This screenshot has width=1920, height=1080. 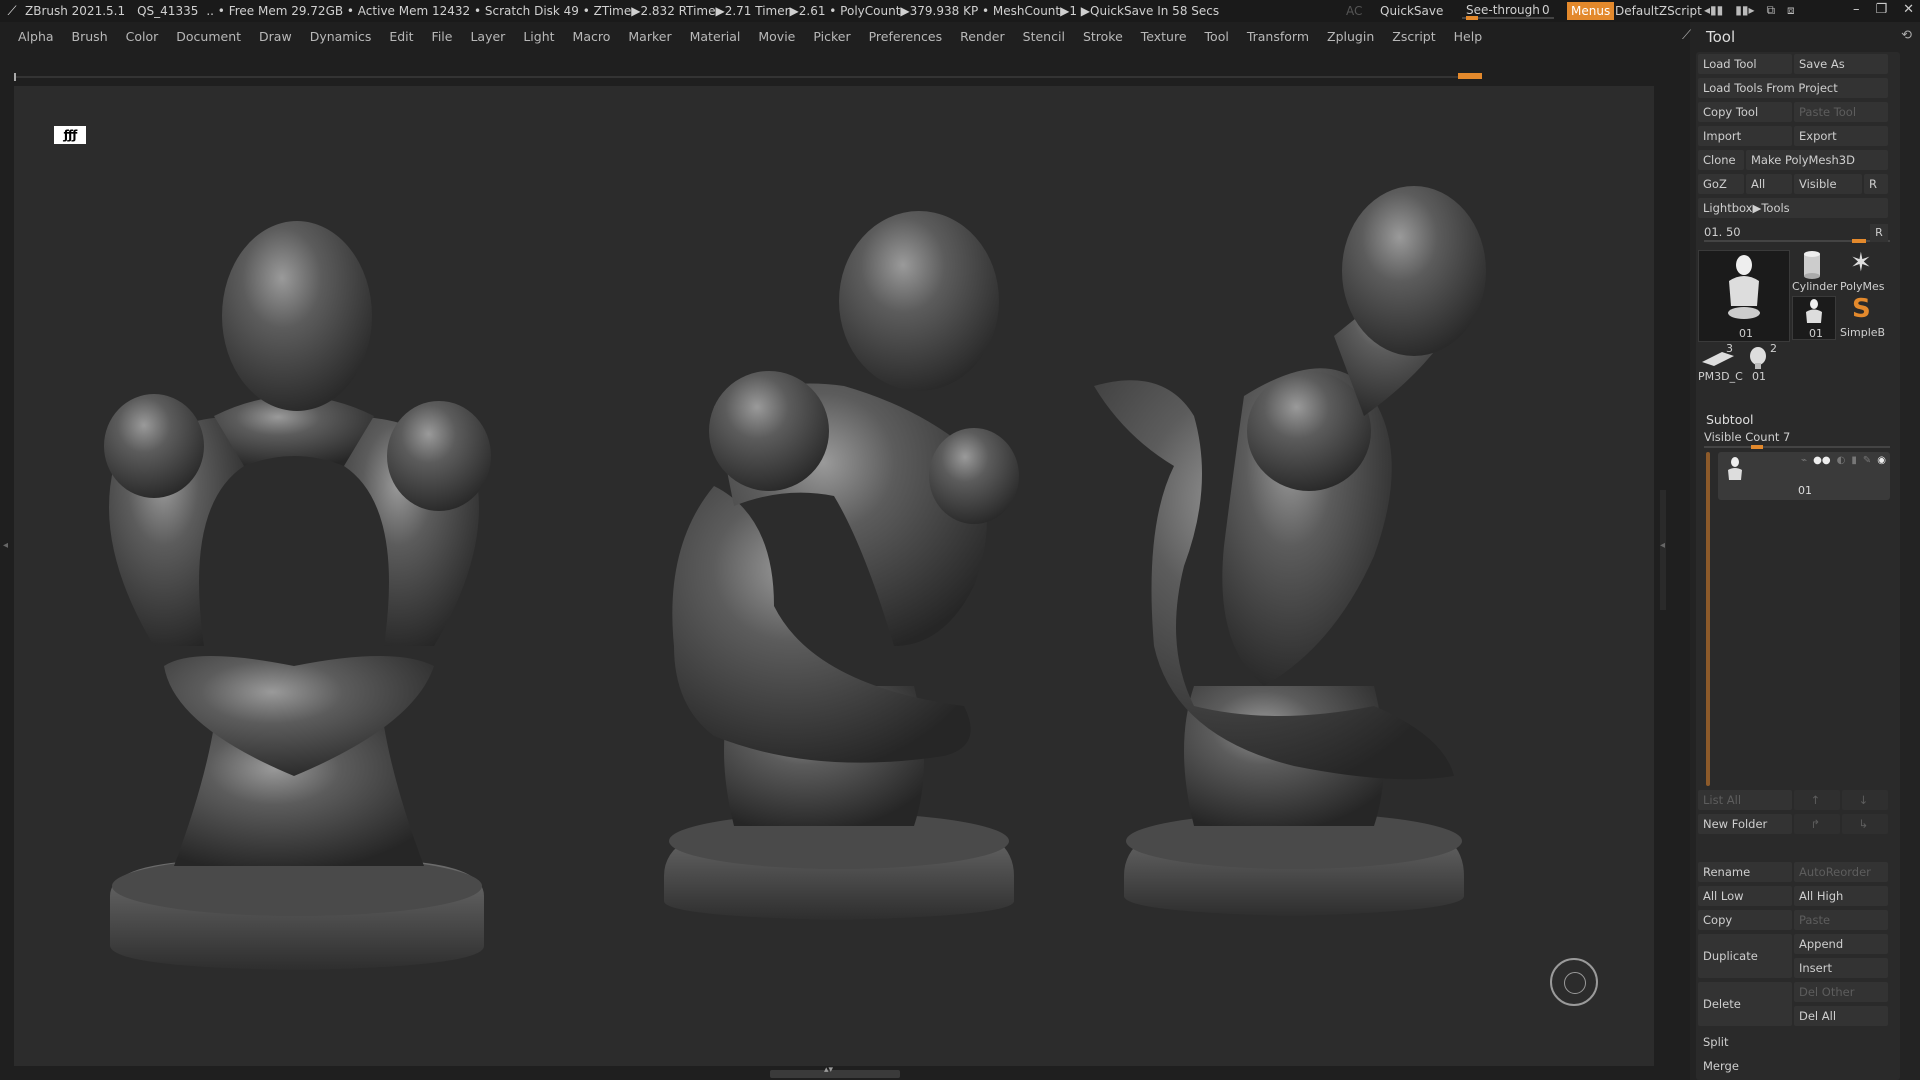 What do you see at coordinates (1766, 365) in the screenshot?
I see `tool-thumb-head: 2 01` at bounding box center [1766, 365].